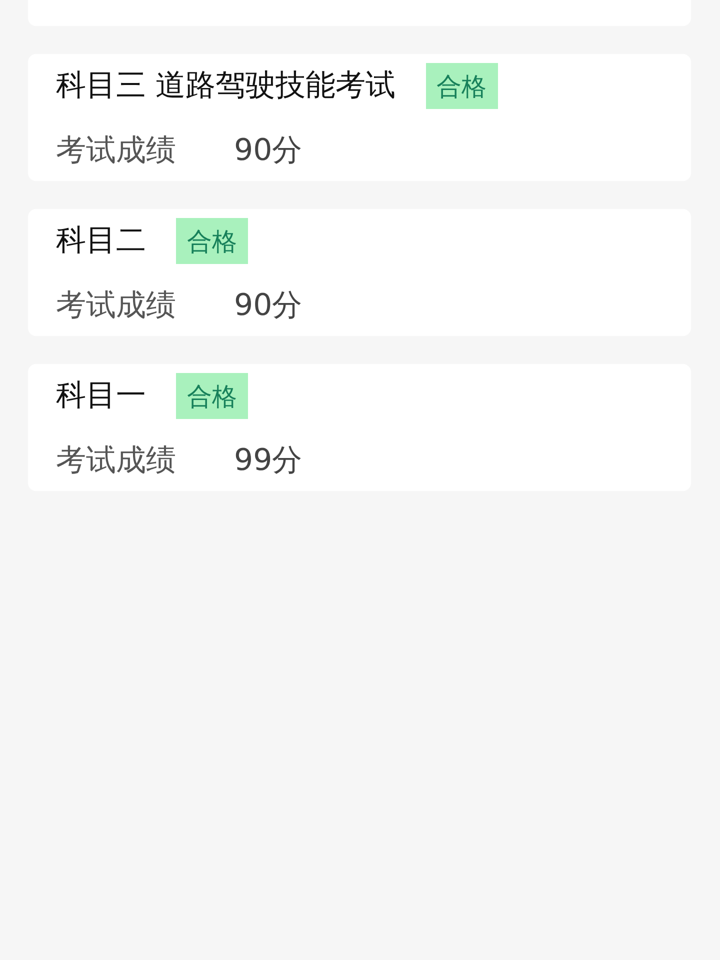 The width and height of the screenshot is (720, 960). What do you see at coordinates (268, 461) in the screenshot?
I see `score-value: 99分` at bounding box center [268, 461].